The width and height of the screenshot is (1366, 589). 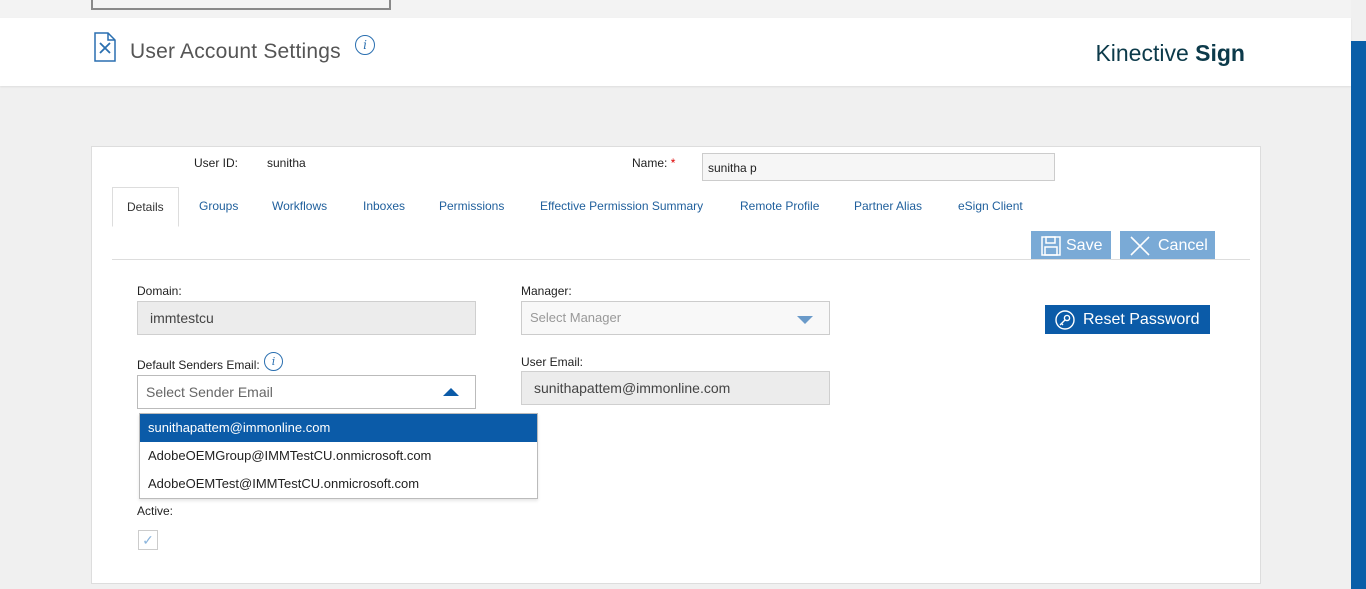 I want to click on page-header: User Account Settings i Kinective Sign, so click(x=675, y=52).